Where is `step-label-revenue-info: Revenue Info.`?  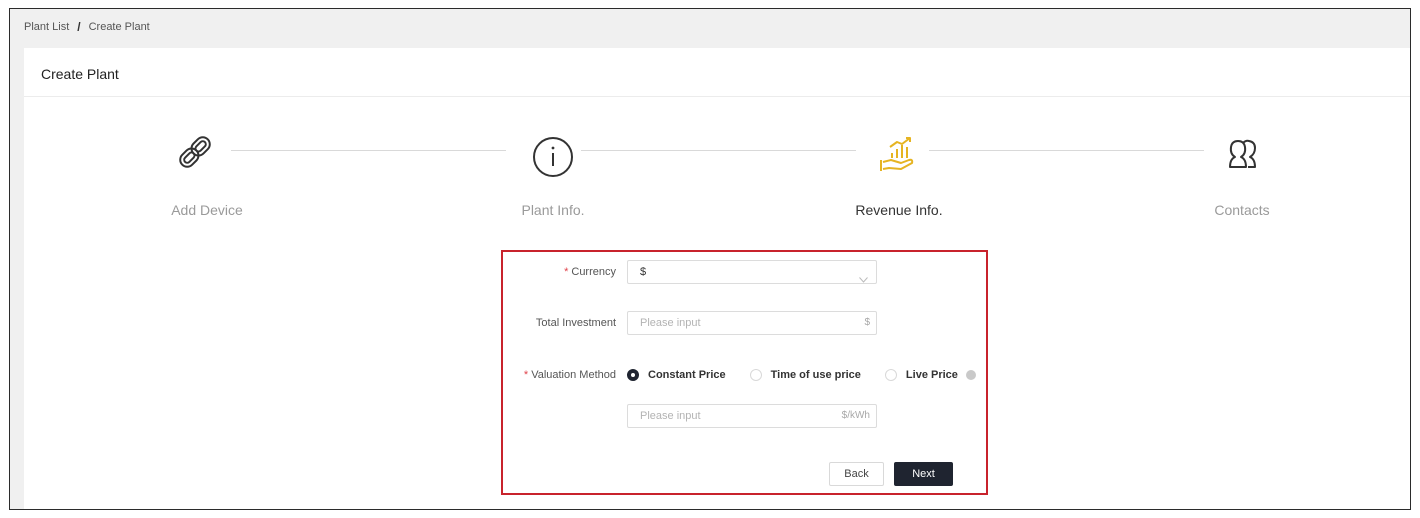
step-label-revenue-info: Revenue Info. is located at coordinates (899, 210).